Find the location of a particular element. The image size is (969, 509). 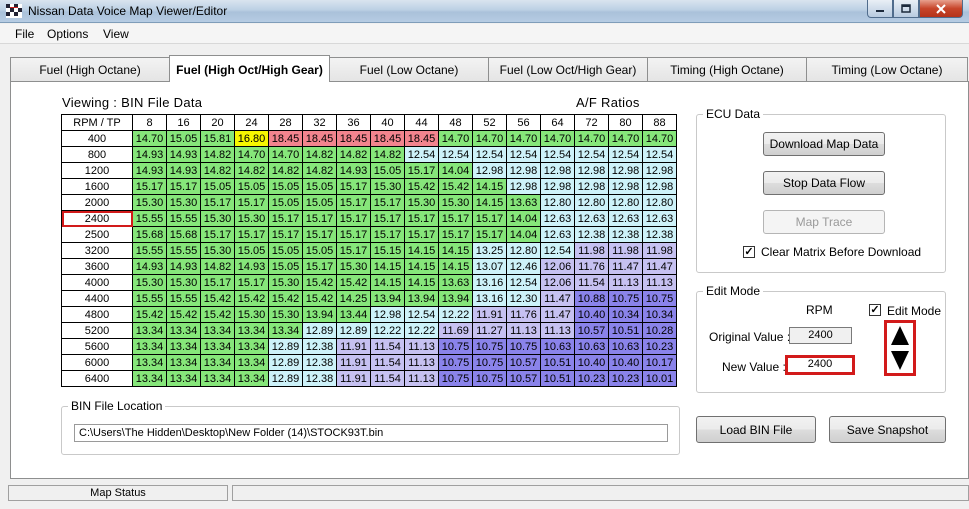

rpm-row-header: 2500 is located at coordinates (97, 234).